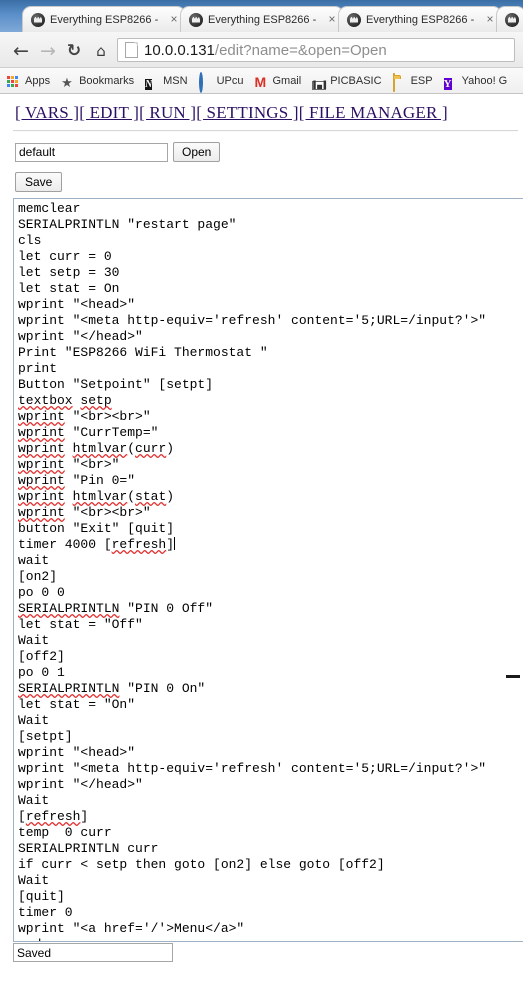  Describe the element at coordinates (143, 352) in the screenshot. I see `code-line: Print "ESP8266 WiFi Thermostat "` at that location.